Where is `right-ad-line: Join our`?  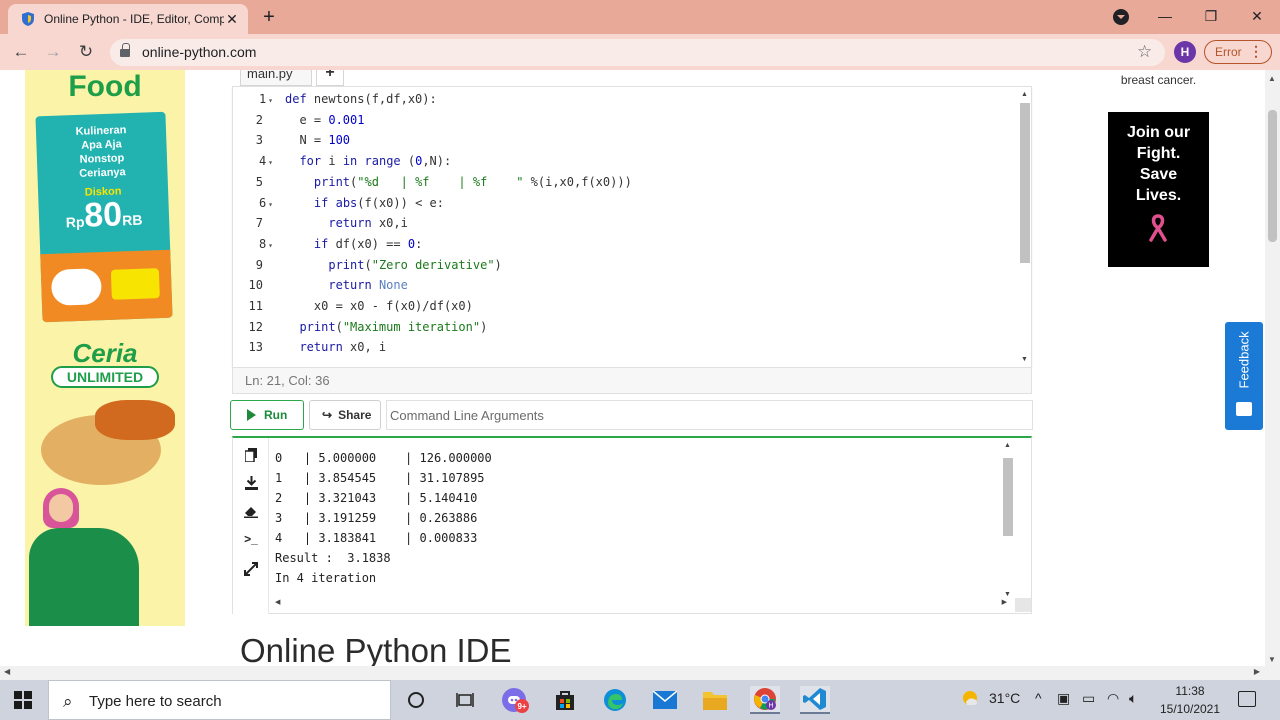
right-ad-line: Join our is located at coordinates (1158, 132).